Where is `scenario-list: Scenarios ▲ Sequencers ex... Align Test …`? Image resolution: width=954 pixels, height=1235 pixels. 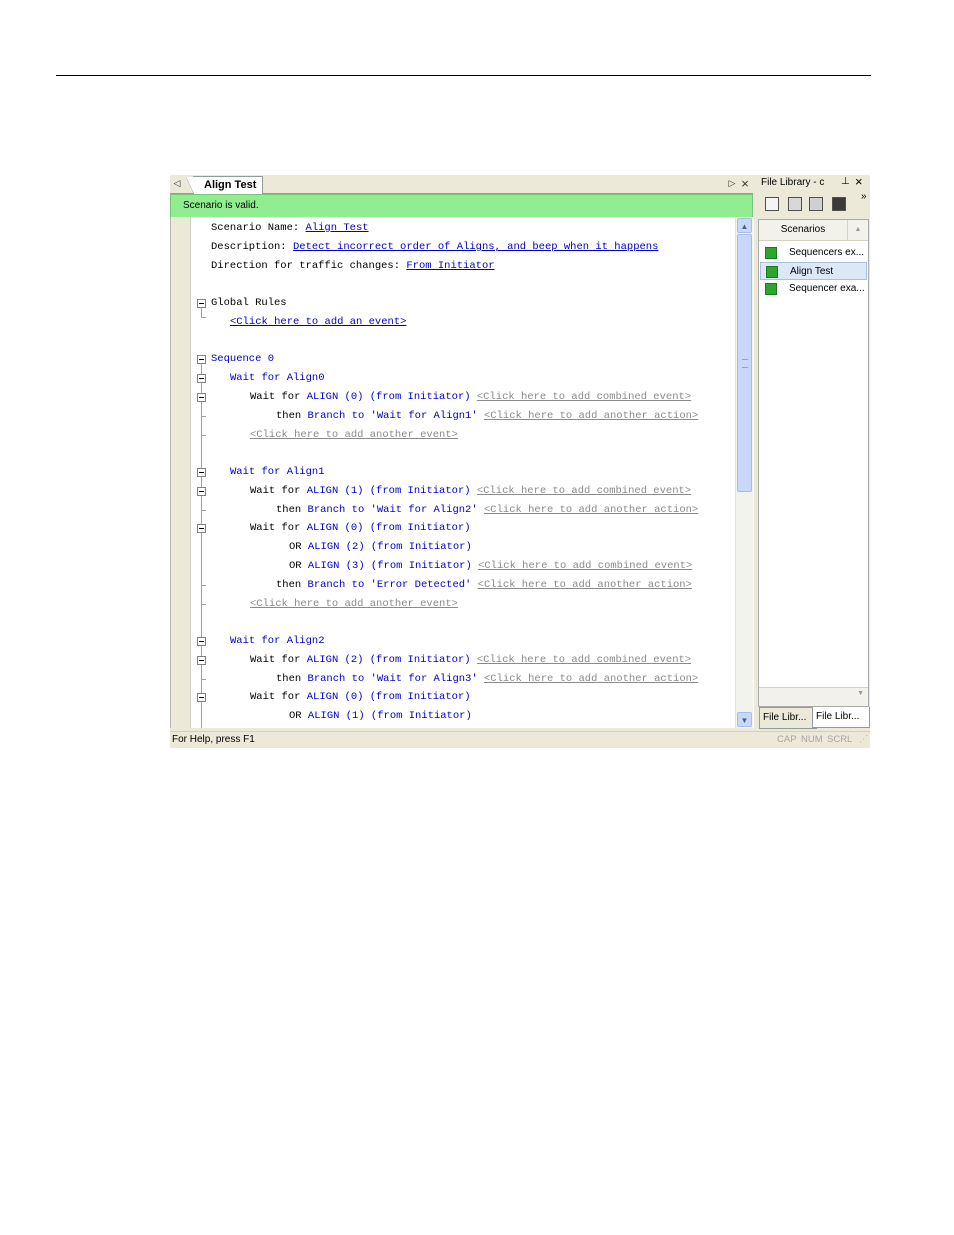 scenario-list: Scenarios ▲ Sequencers ex... Align Test … is located at coordinates (813, 463).